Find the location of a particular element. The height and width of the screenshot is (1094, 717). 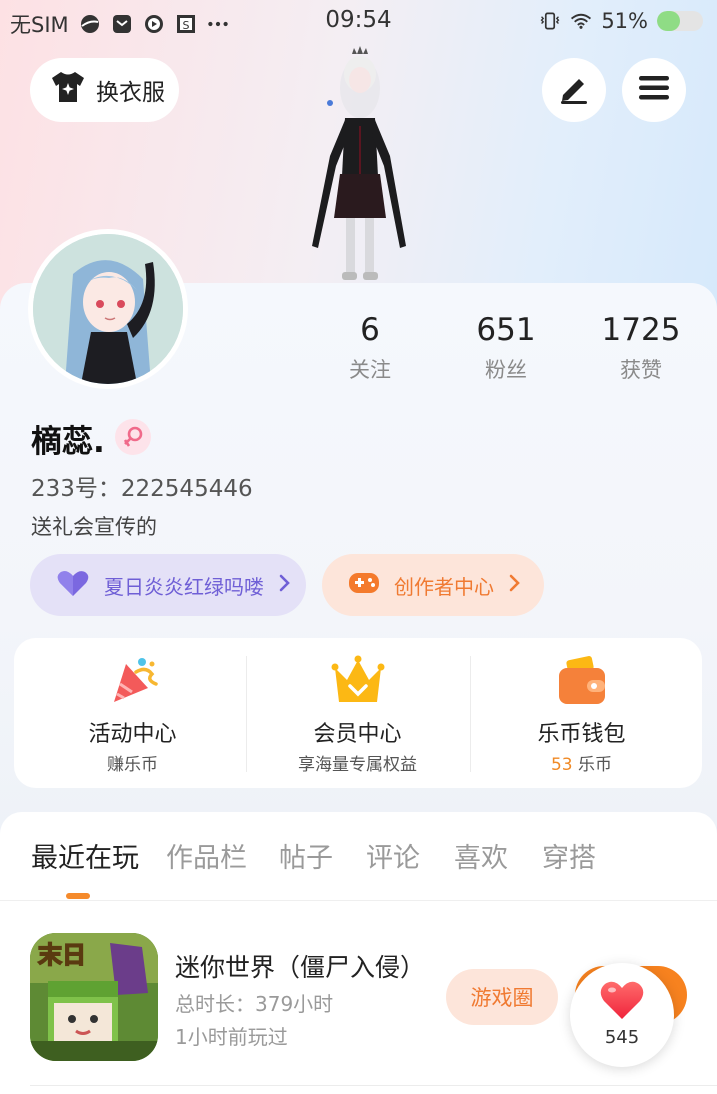

character-model-image is located at coordinates (360, 166).